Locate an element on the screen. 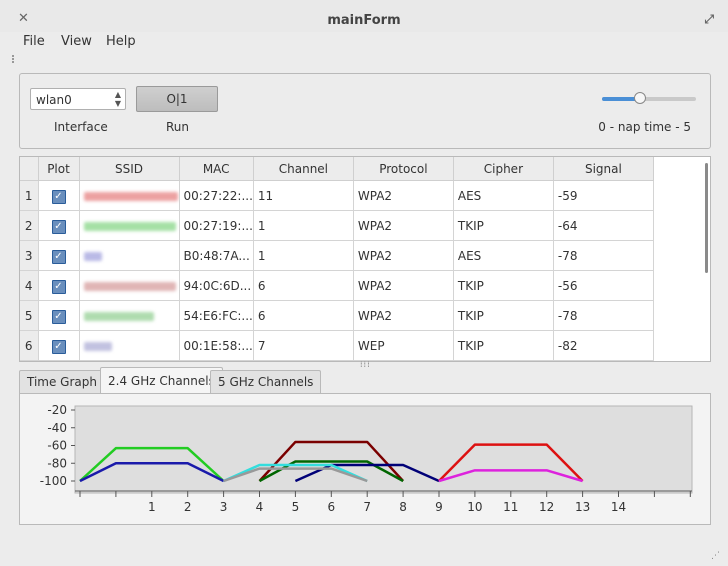 The image size is (728, 566). tab-5-ghz-channels: 5 GHz Channels is located at coordinates (266, 381).